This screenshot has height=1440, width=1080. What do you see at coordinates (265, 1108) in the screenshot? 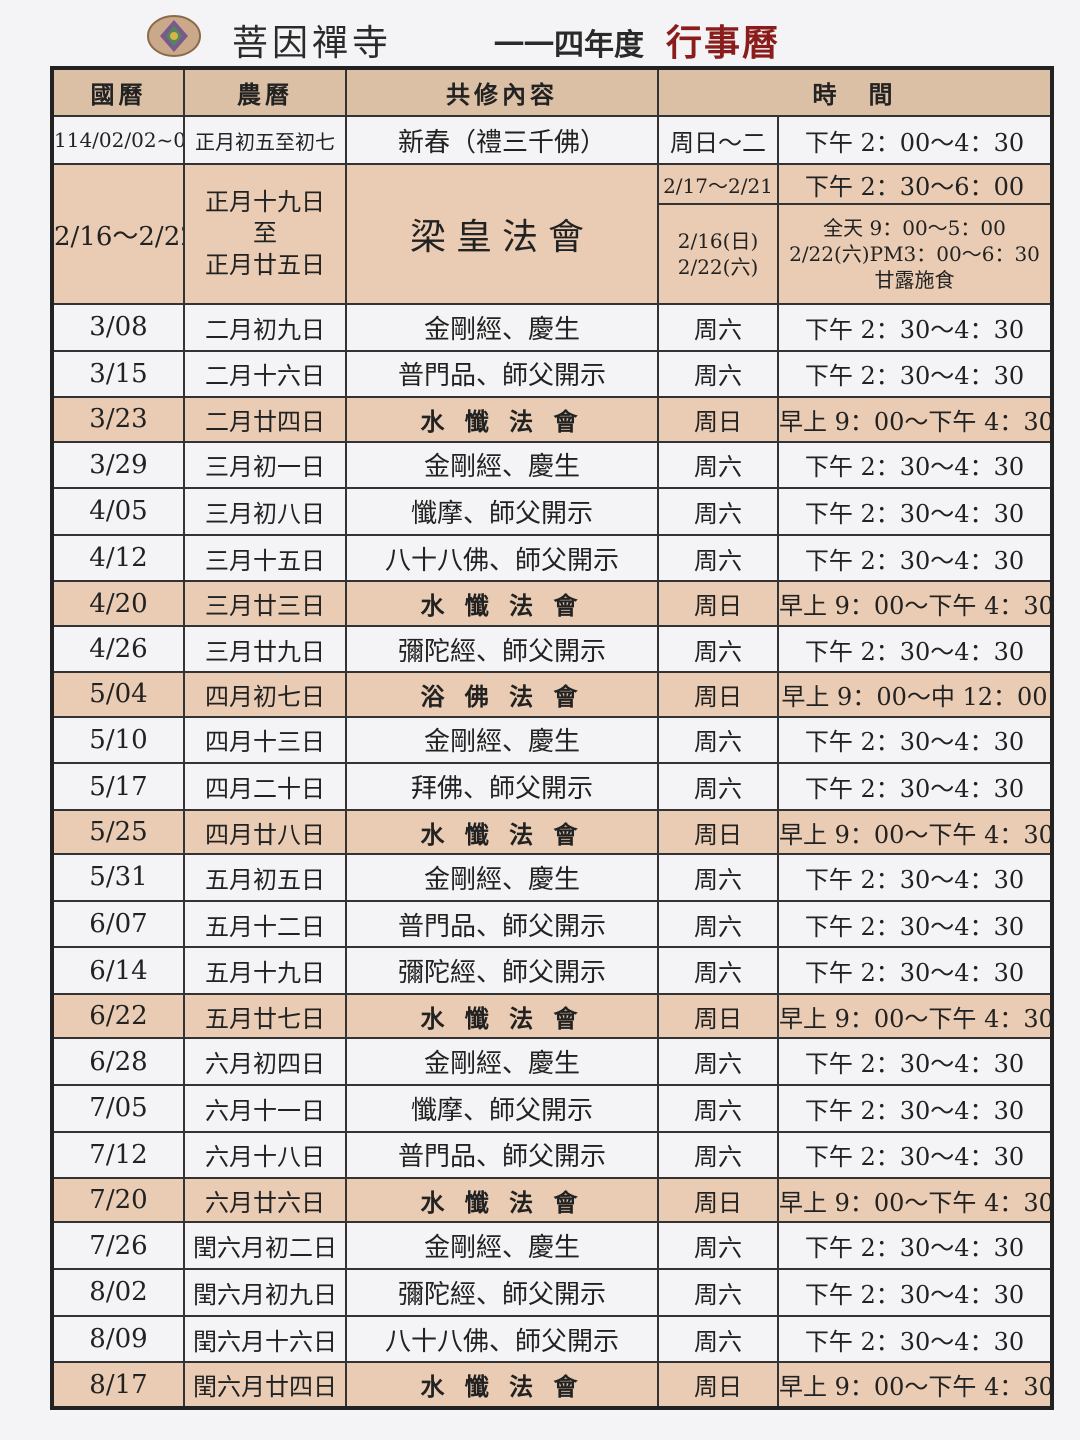
I see `lunar-date-cell: 六月十一日` at bounding box center [265, 1108].